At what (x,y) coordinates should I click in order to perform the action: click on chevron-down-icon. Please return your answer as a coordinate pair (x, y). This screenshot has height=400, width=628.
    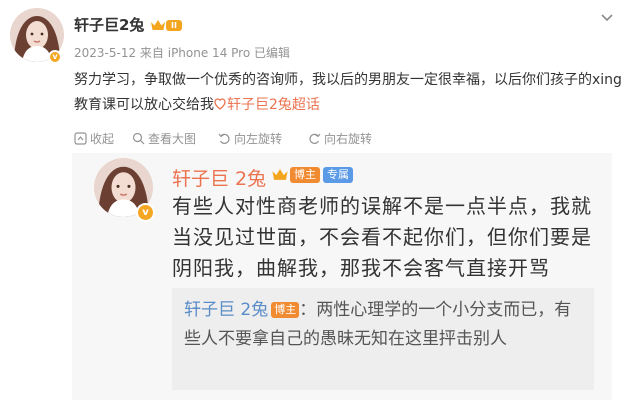
    Looking at the image, I should click on (607, 17).